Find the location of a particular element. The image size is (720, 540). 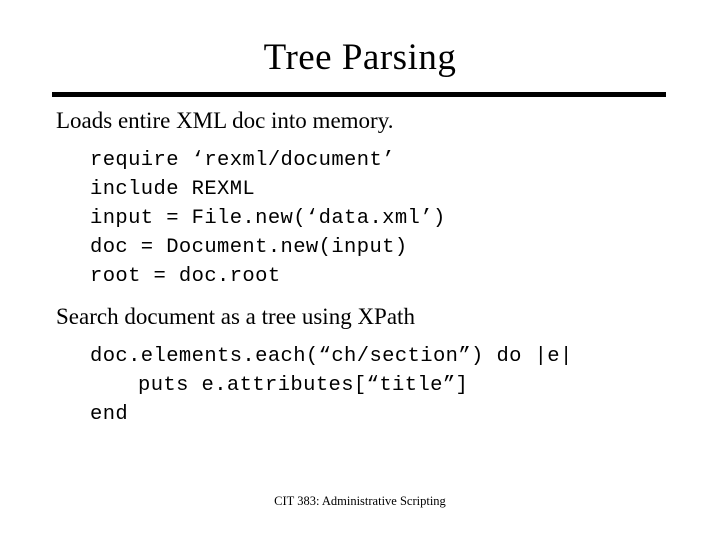

slide-footer: CIT 383: Administrative Scripting is located at coordinates (360, 501).